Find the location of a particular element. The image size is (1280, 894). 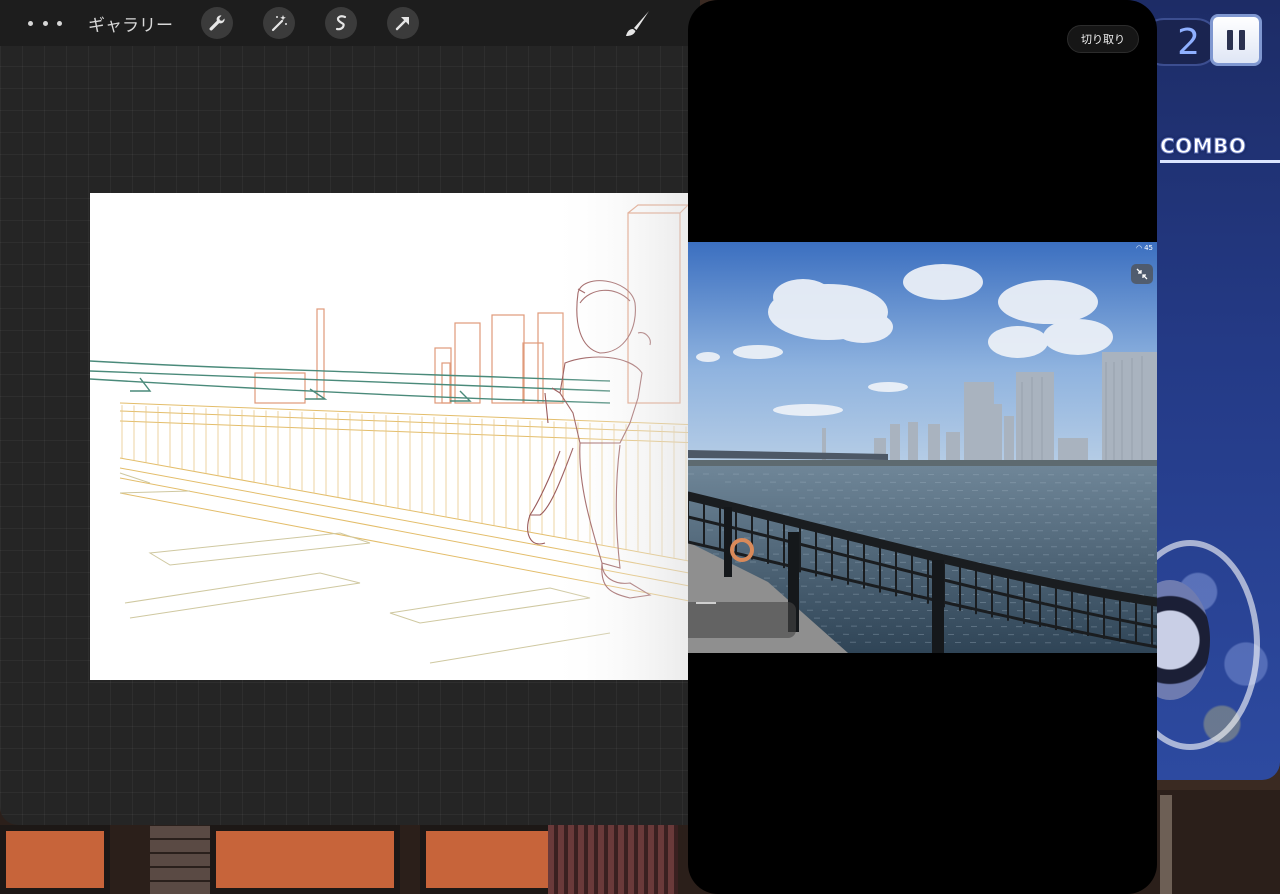

curtain is located at coordinates (613, 859).